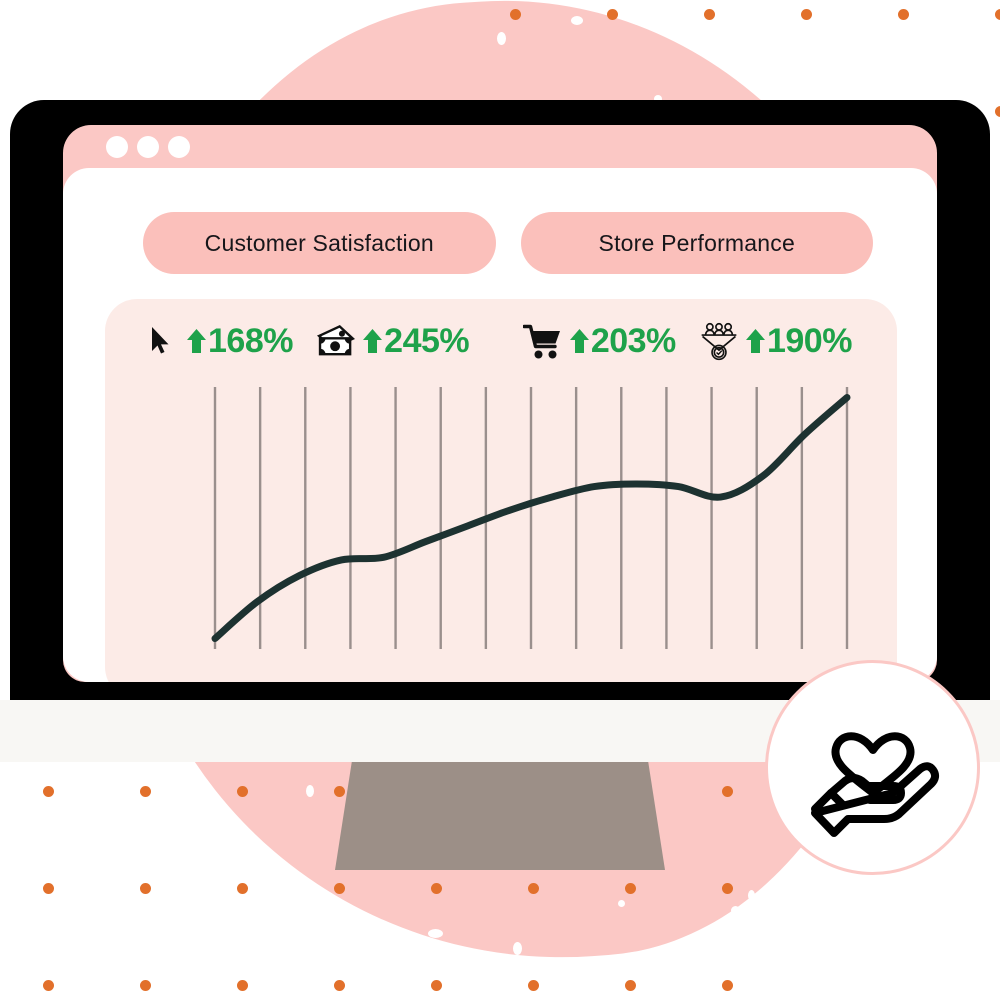 This screenshot has width=1000, height=1000. I want to click on hand-holding-heart-icon, so click(874, 784).